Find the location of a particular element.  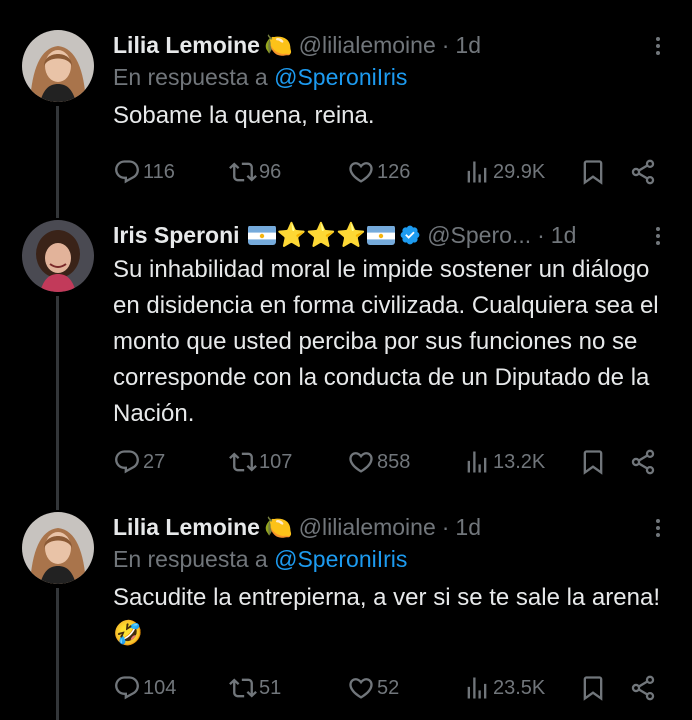

like-button: 126 is located at coordinates (378, 172).